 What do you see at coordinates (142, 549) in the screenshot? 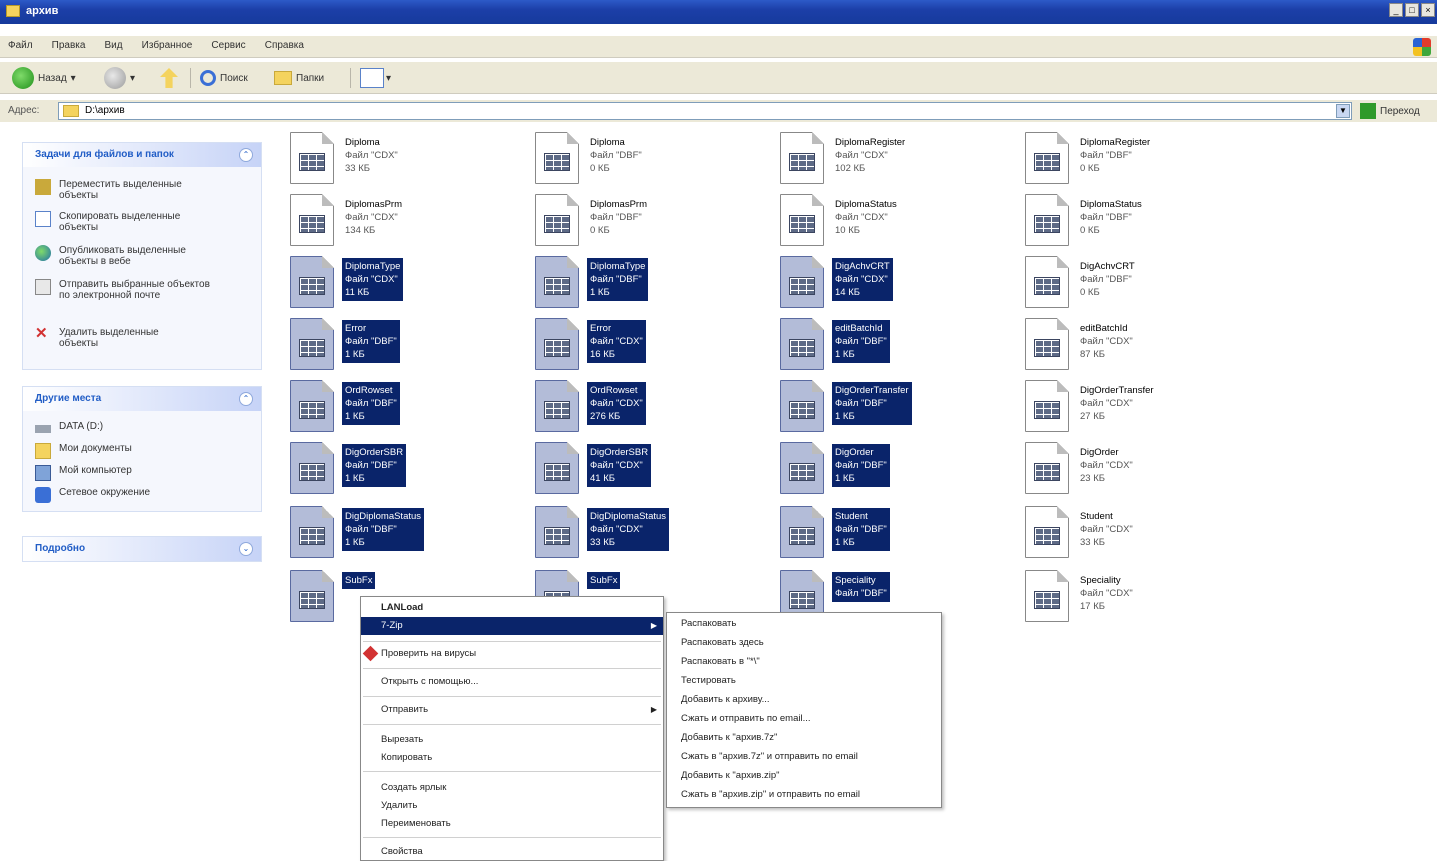
I see `details-pane-header: Подробно ⌄` at bounding box center [142, 549].